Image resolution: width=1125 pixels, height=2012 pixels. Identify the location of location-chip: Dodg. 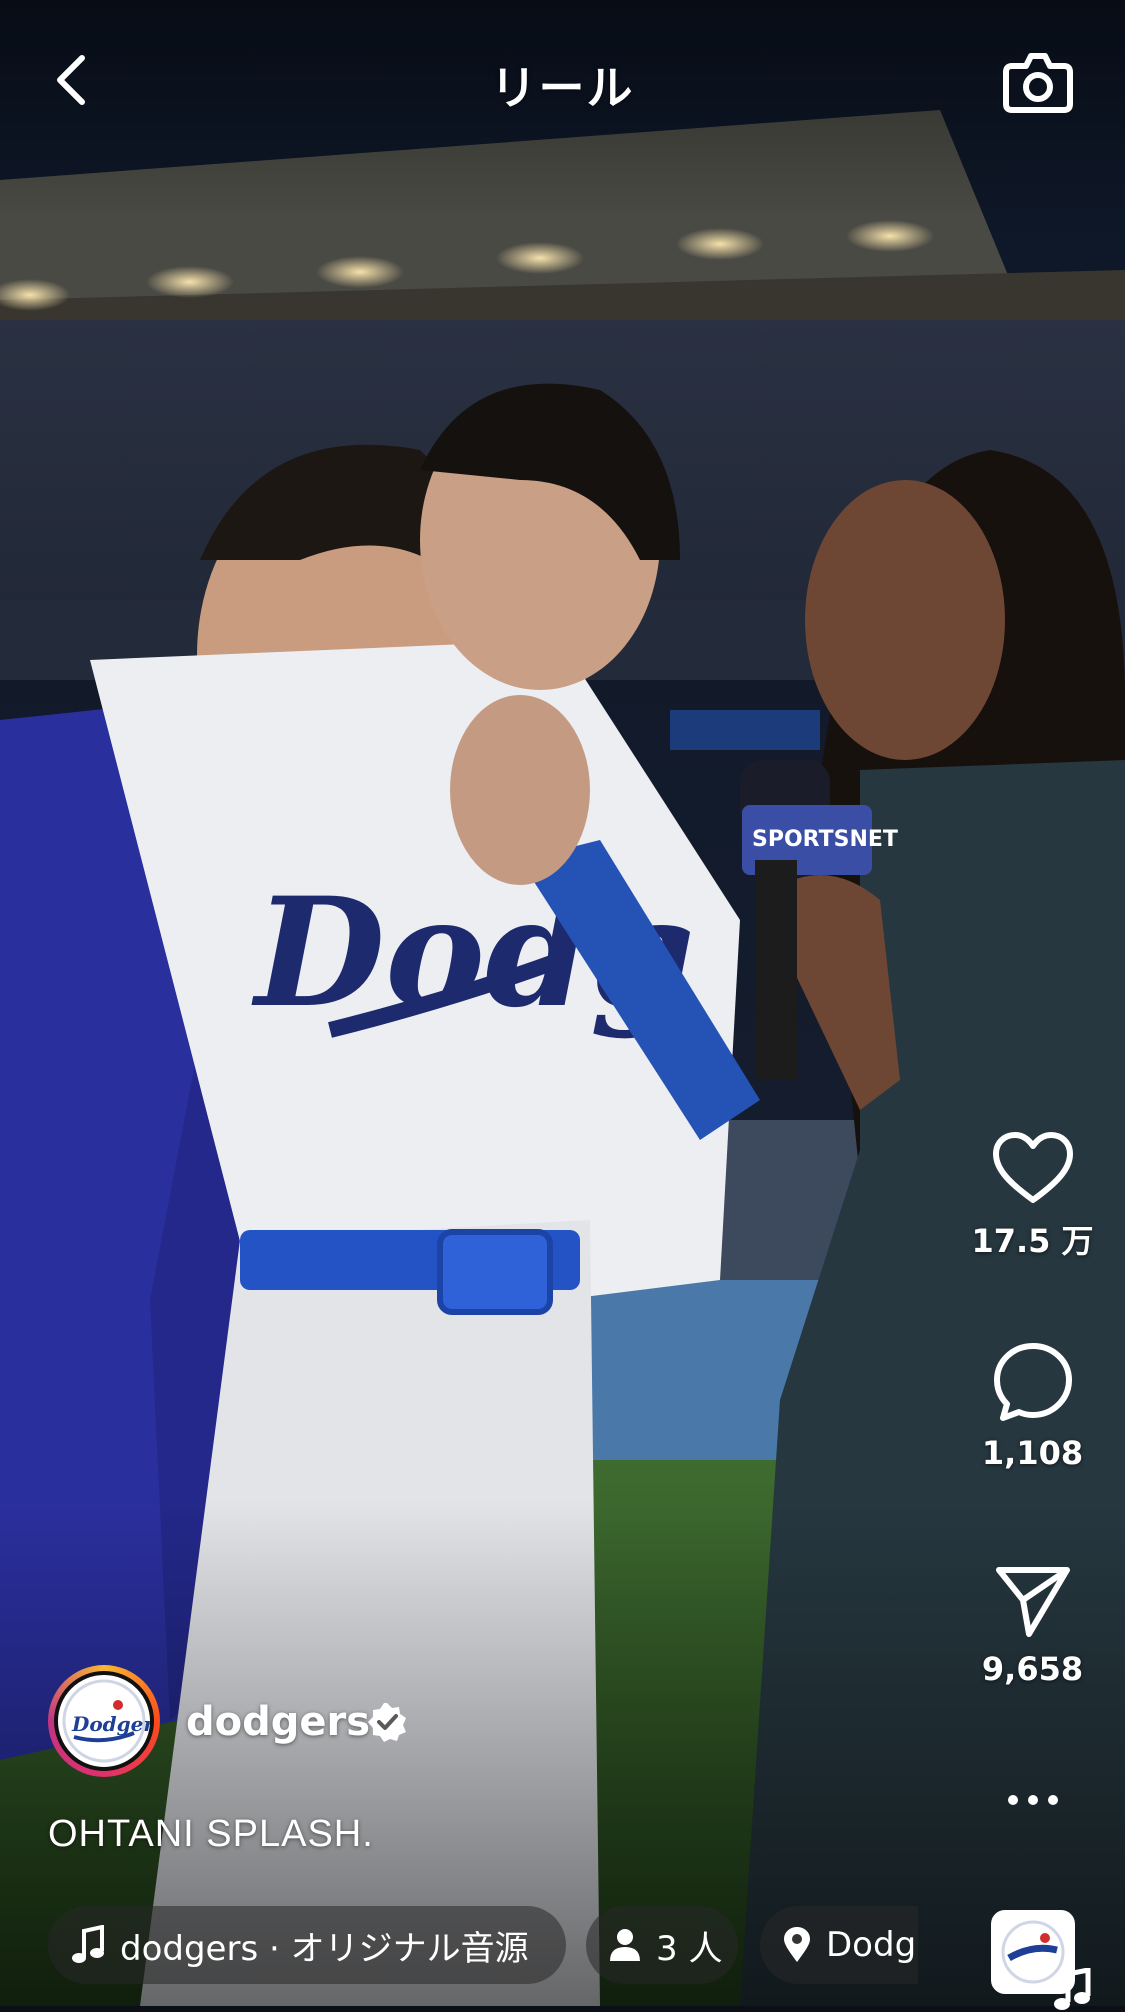
(839, 1945).